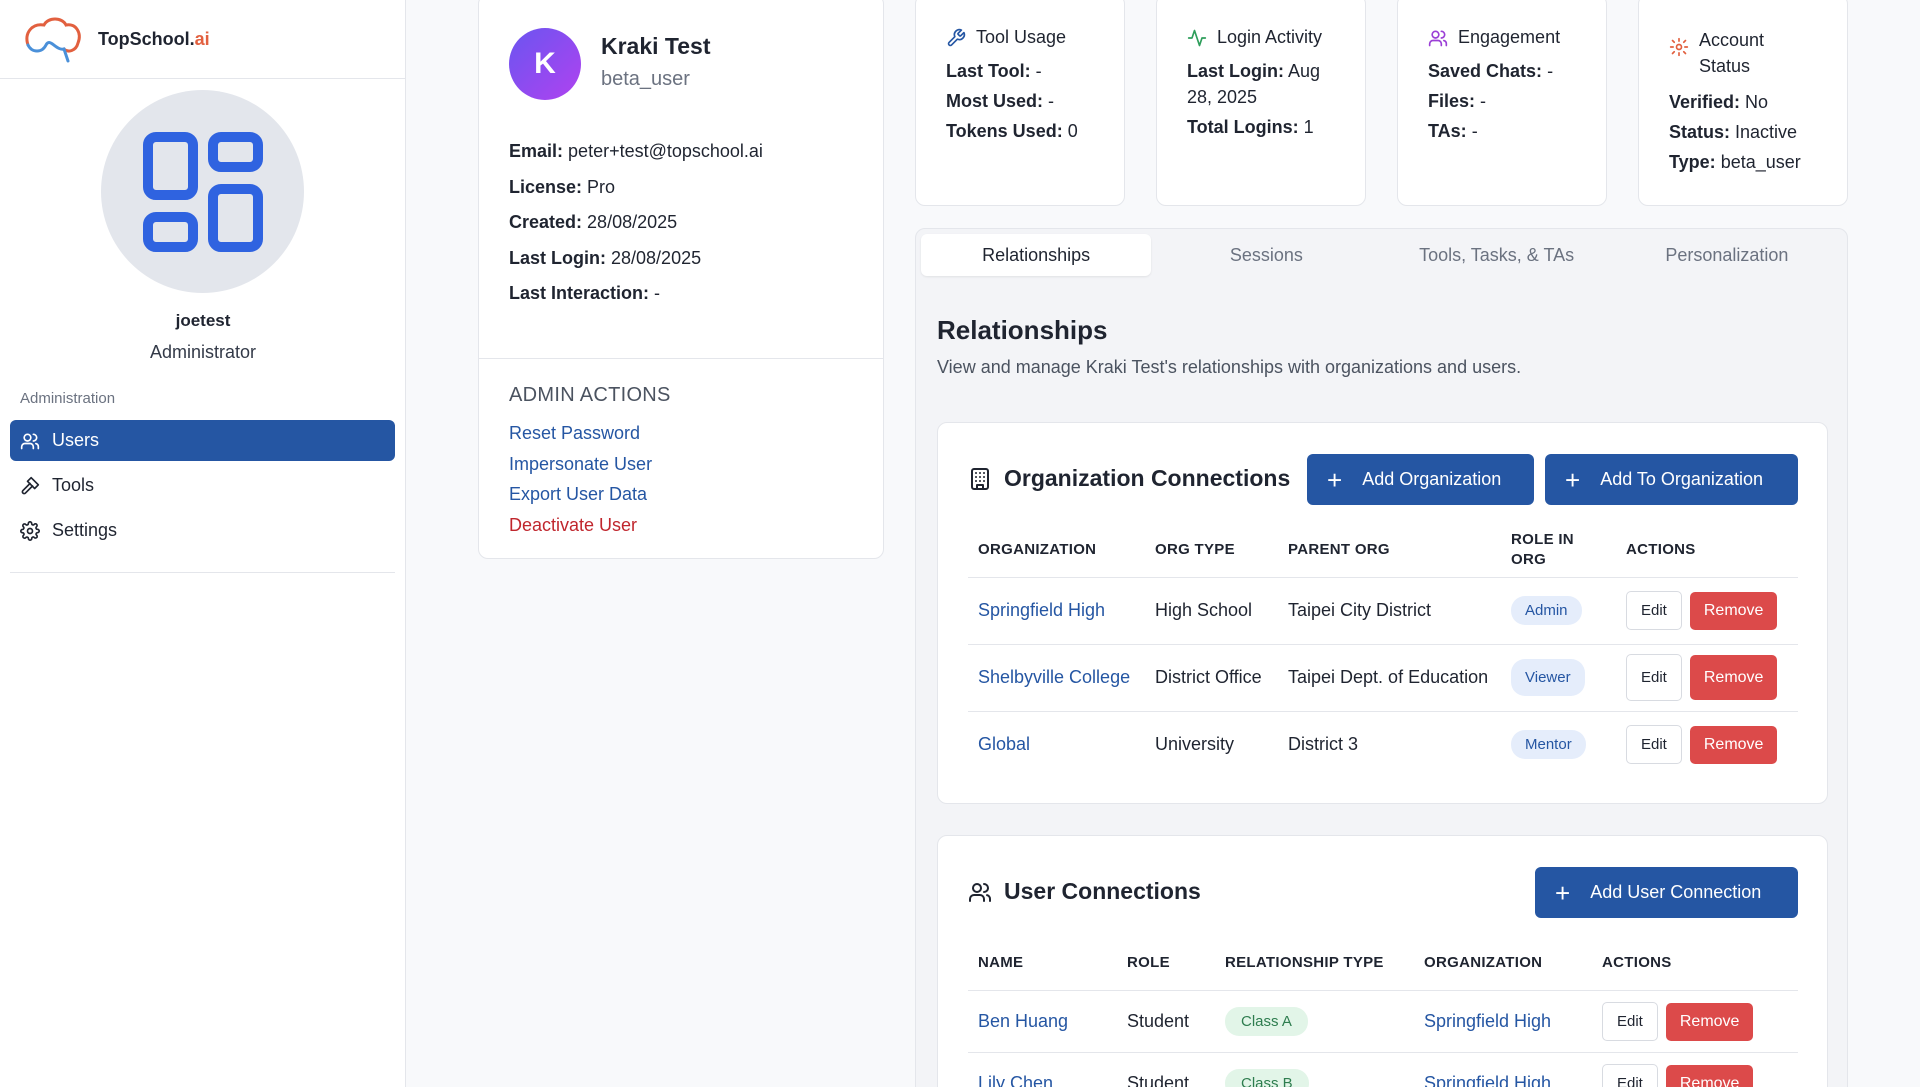 Image resolution: width=1920 pixels, height=1087 pixels. What do you see at coordinates (1502, 37) in the screenshot?
I see `engagement-title: Engagement` at bounding box center [1502, 37].